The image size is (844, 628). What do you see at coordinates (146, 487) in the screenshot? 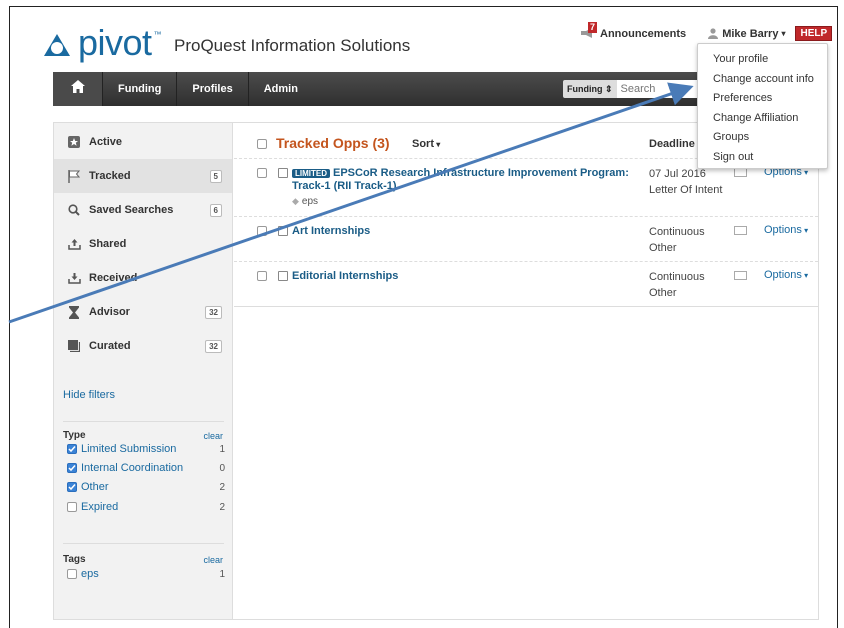
I see `filter-option-other: Other 2` at bounding box center [146, 487].